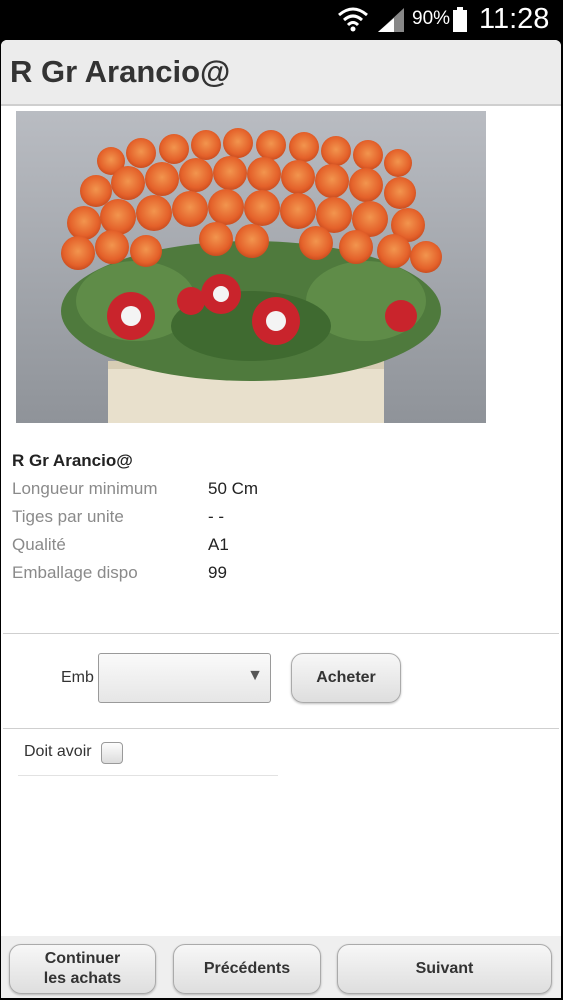 The width and height of the screenshot is (563, 1000). I want to click on continue-line1: Continuer, so click(82, 958).